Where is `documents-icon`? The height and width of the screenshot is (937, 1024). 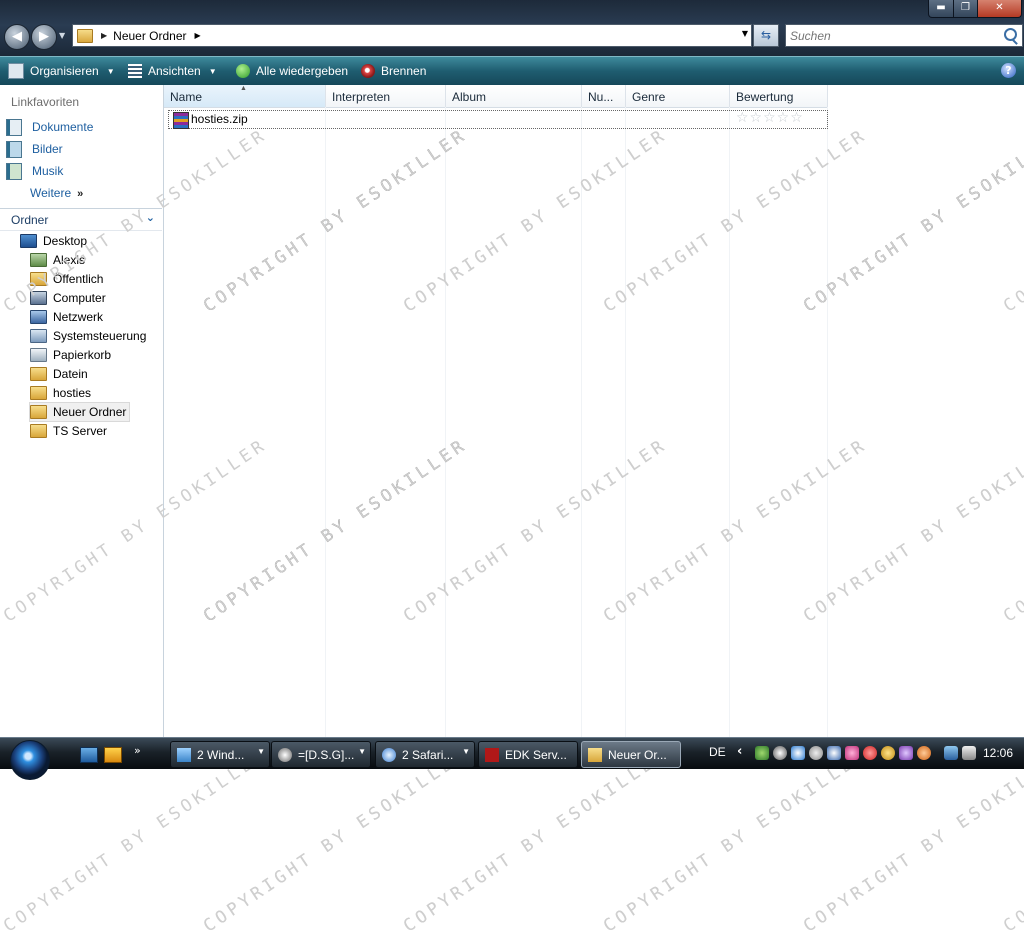
documents-icon is located at coordinates (14, 127).